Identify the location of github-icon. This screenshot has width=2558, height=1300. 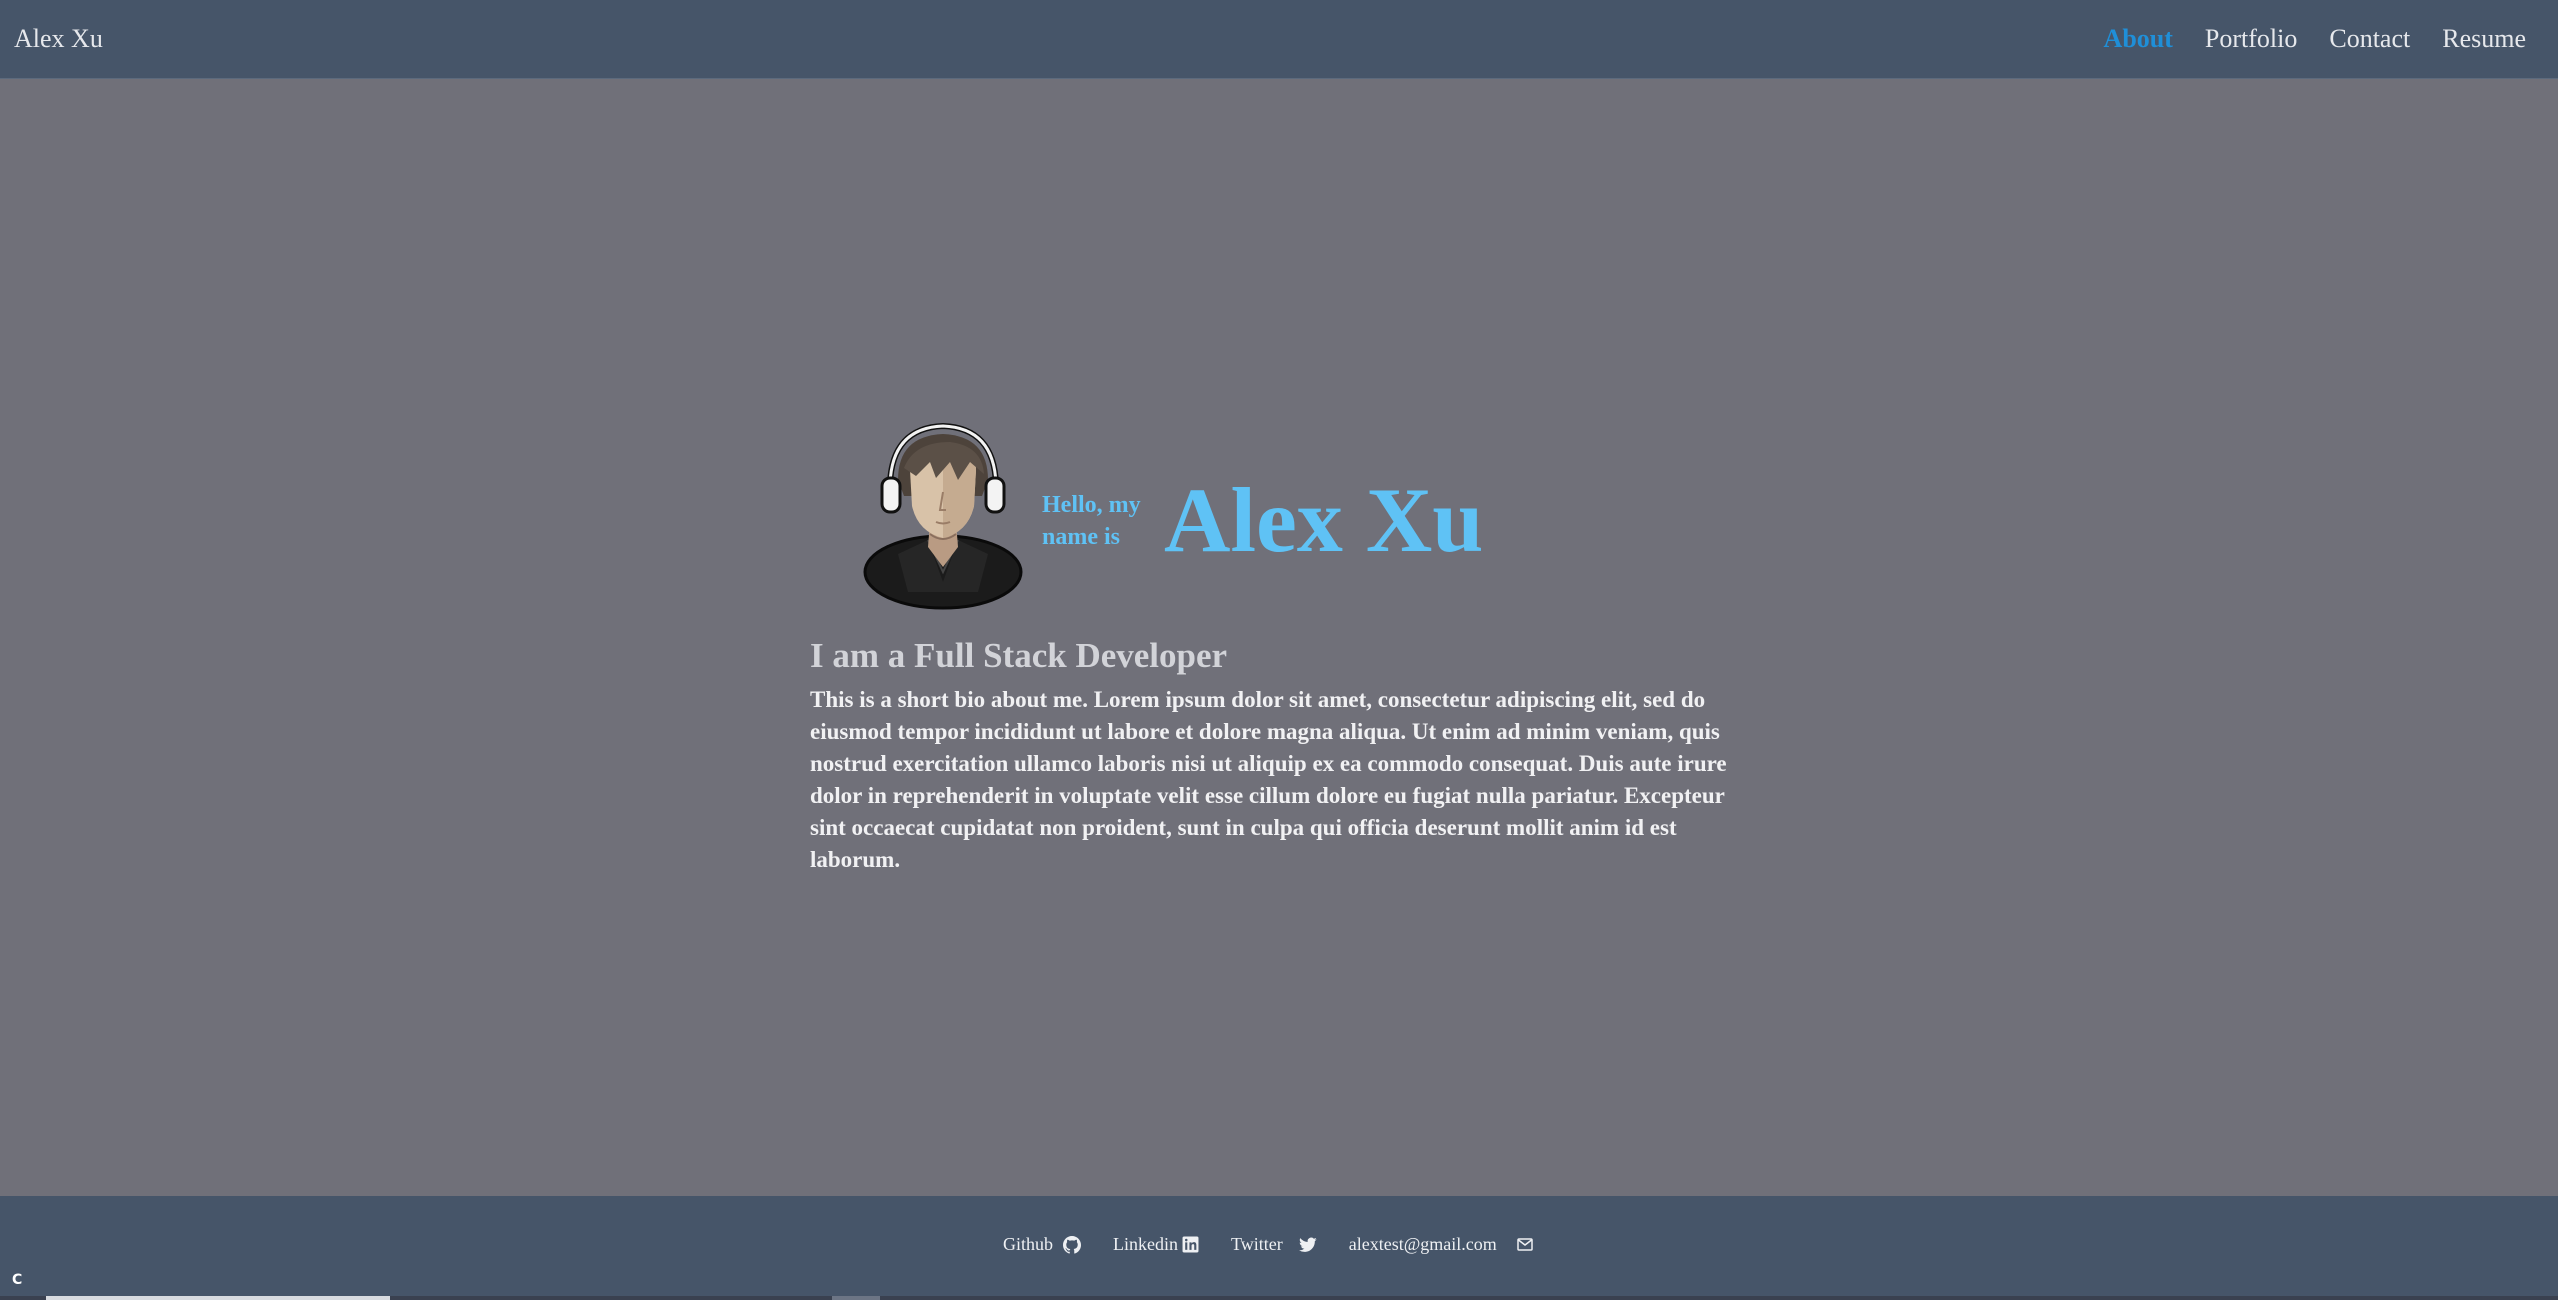
(1072, 1244).